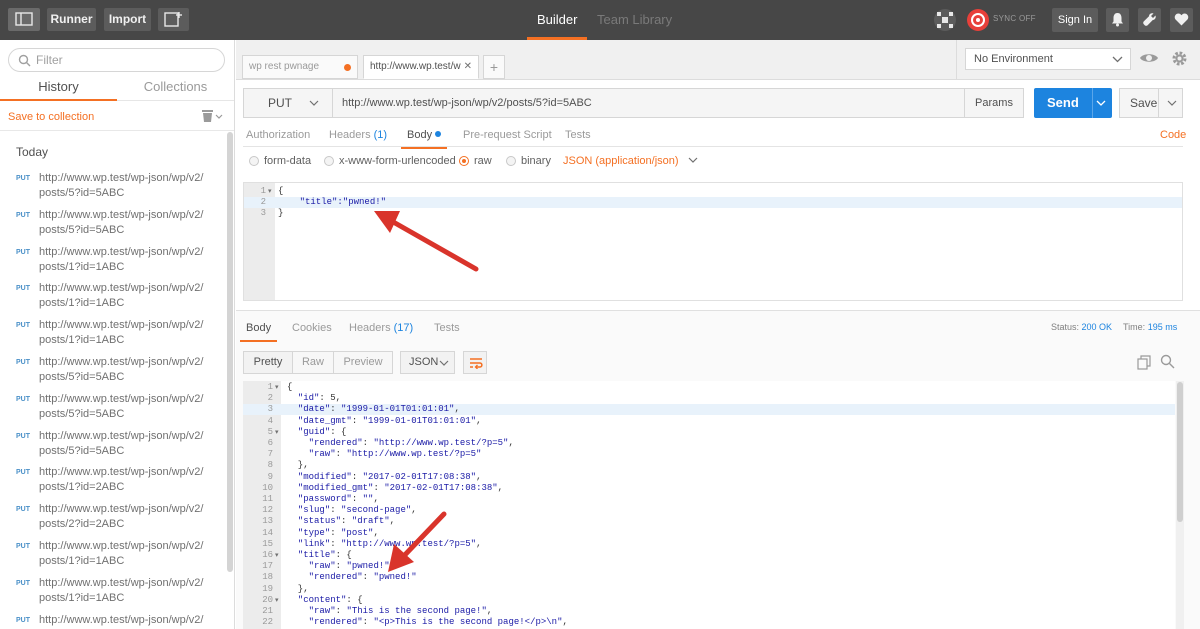 This screenshot has height=629, width=1200. Describe the element at coordinates (268, 362) in the screenshot. I see `pretty-button: Pretty` at that location.